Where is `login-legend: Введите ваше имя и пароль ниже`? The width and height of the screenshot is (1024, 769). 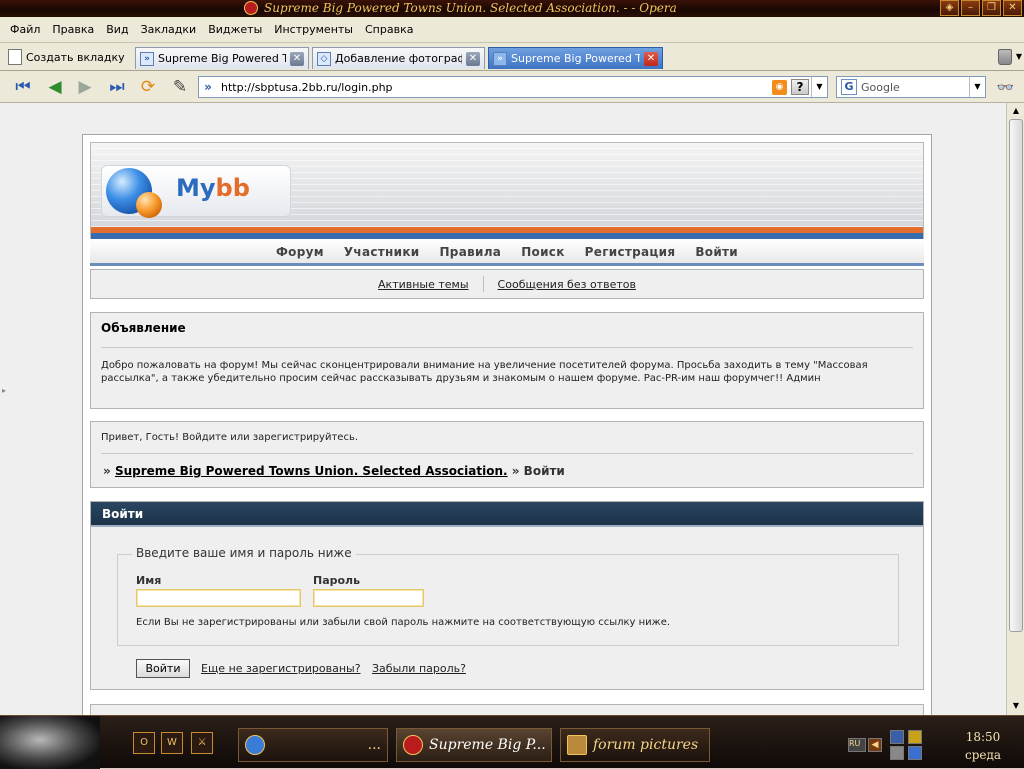 login-legend: Введите ваше имя и пароль ниже is located at coordinates (244, 553).